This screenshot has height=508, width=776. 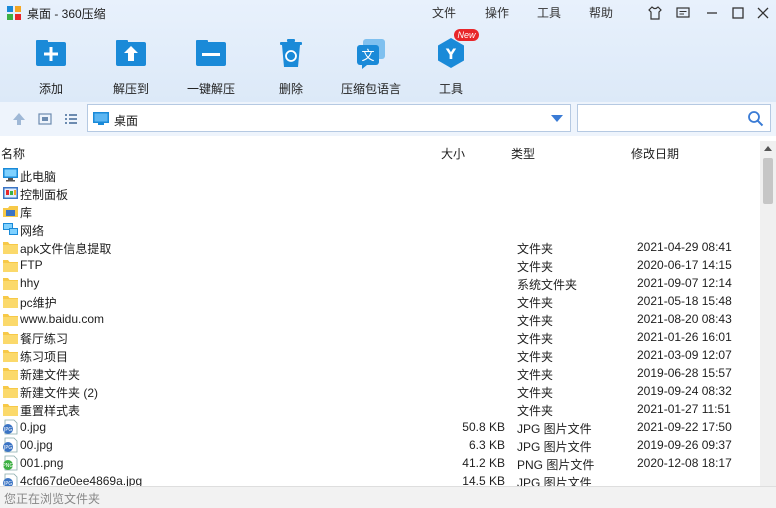 I want to click on tools-button: Y 工具, so click(x=451, y=66).